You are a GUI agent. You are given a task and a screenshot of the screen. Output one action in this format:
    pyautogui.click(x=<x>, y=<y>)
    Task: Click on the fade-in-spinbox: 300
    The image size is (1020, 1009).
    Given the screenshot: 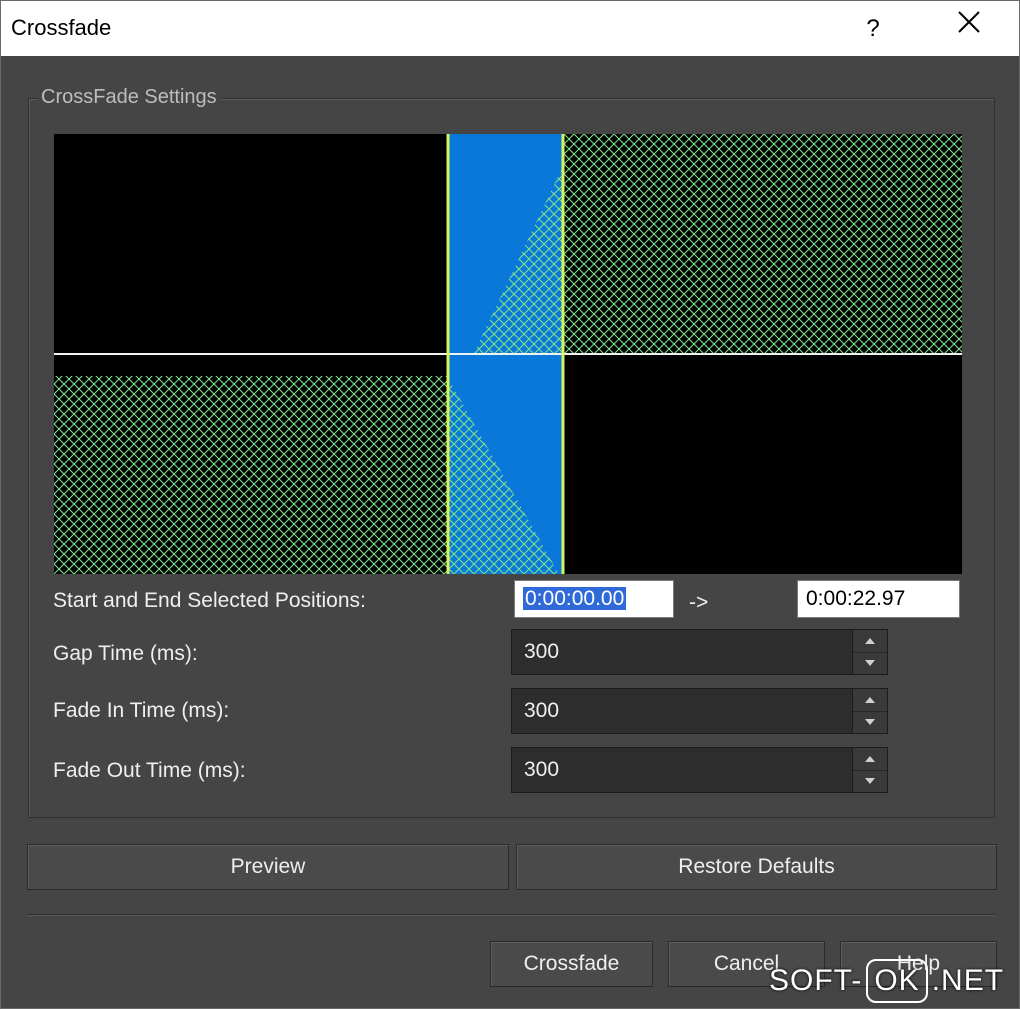 What is the action you would take?
    pyautogui.click(x=699, y=711)
    